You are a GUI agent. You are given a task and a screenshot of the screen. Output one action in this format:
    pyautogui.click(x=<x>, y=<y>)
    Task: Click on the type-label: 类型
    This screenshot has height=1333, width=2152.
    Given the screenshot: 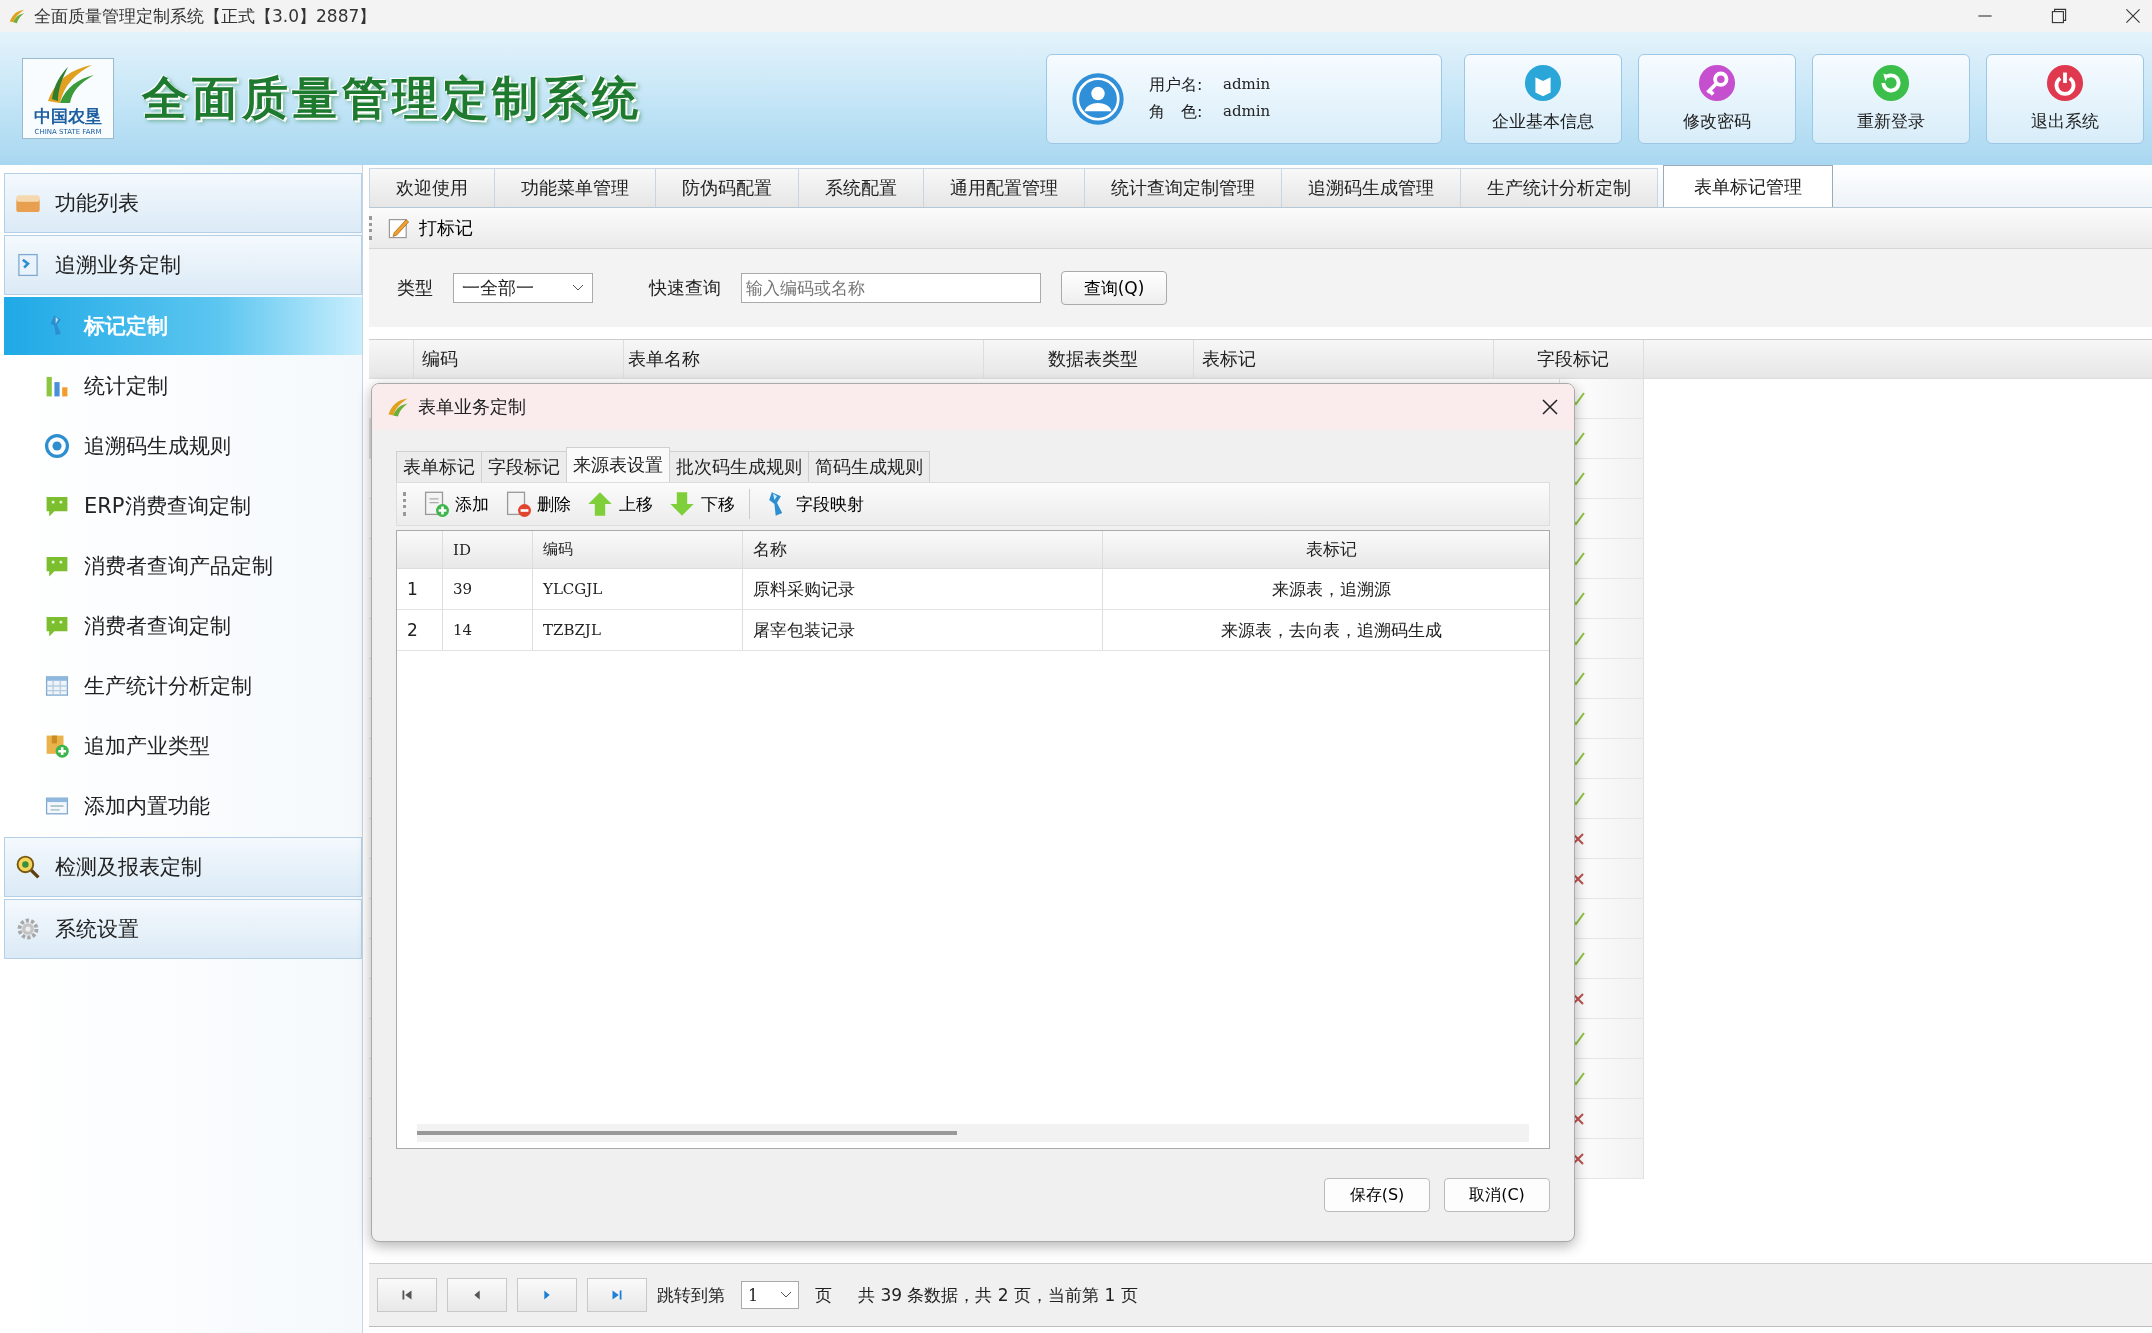 What is the action you would take?
    pyautogui.click(x=415, y=288)
    